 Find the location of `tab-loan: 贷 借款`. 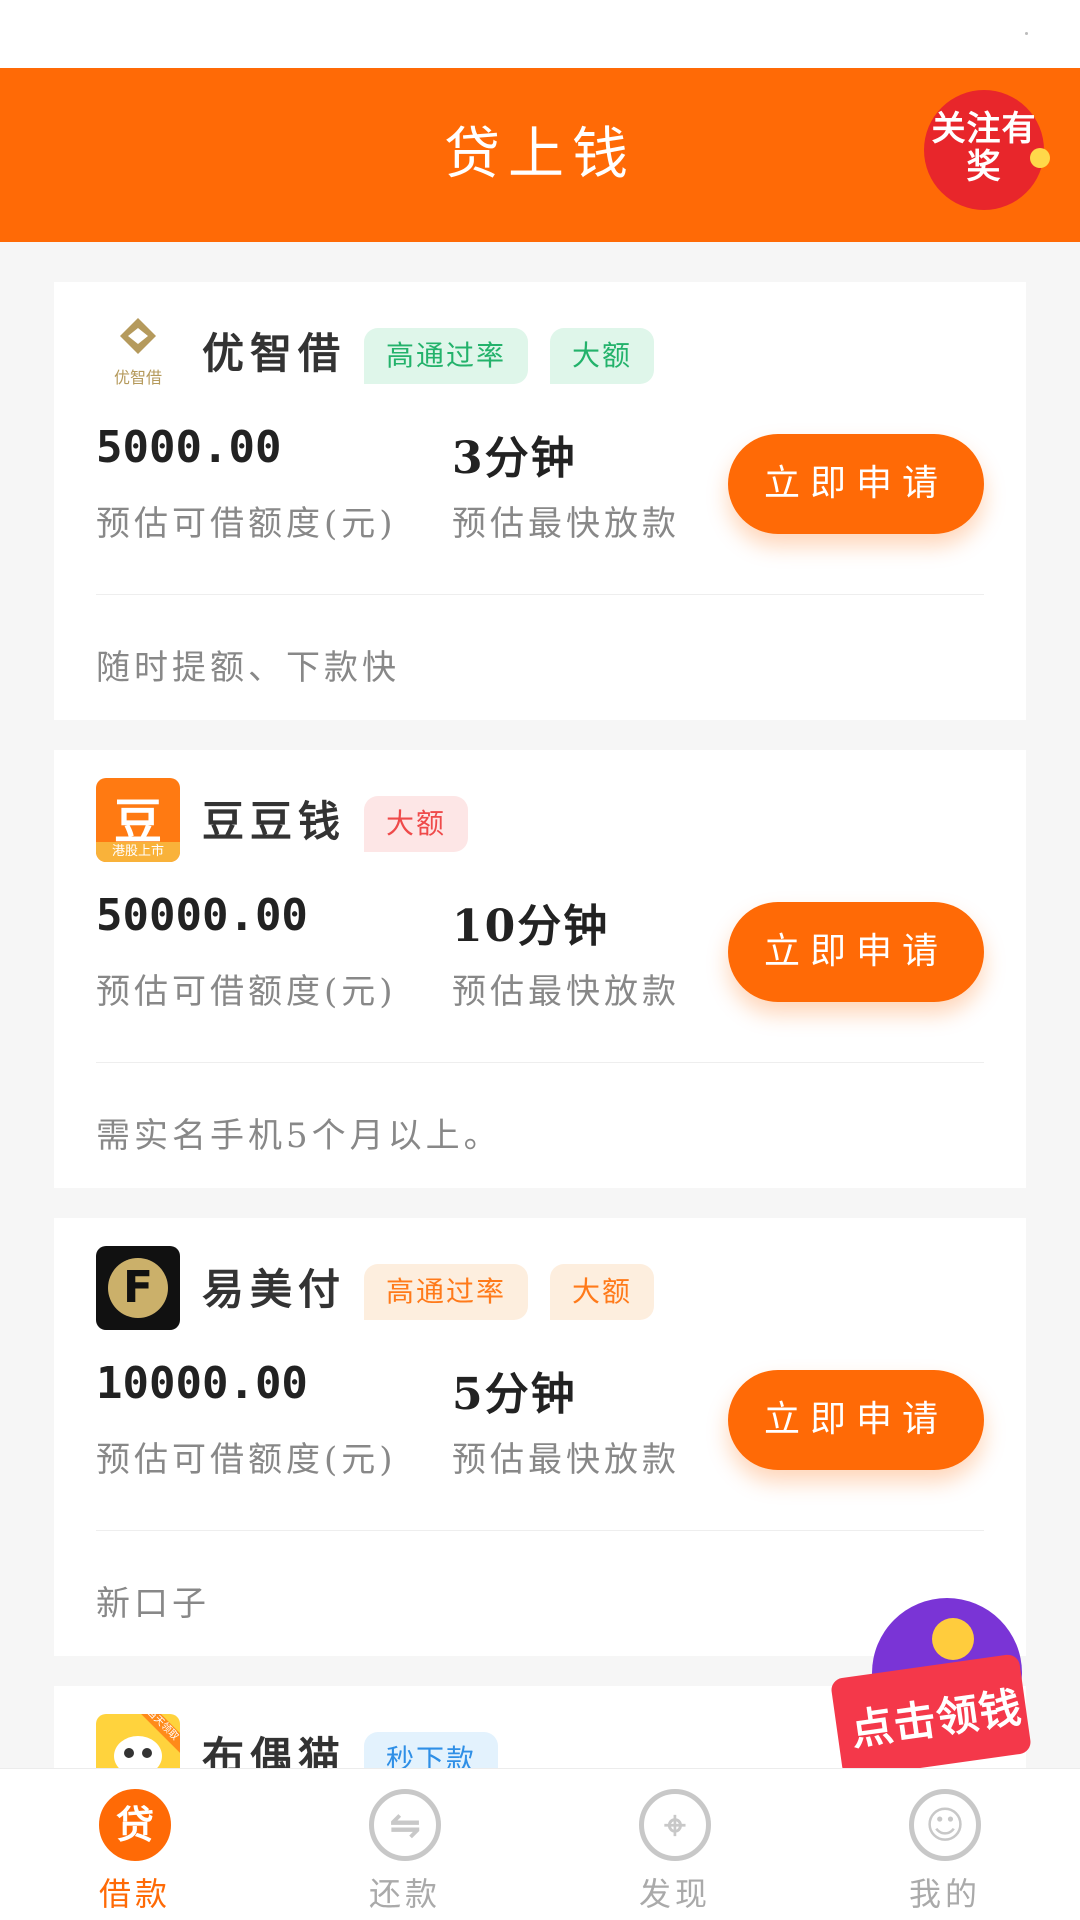

tab-loan: 贷 借款 is located at coordinates (135, 1844).